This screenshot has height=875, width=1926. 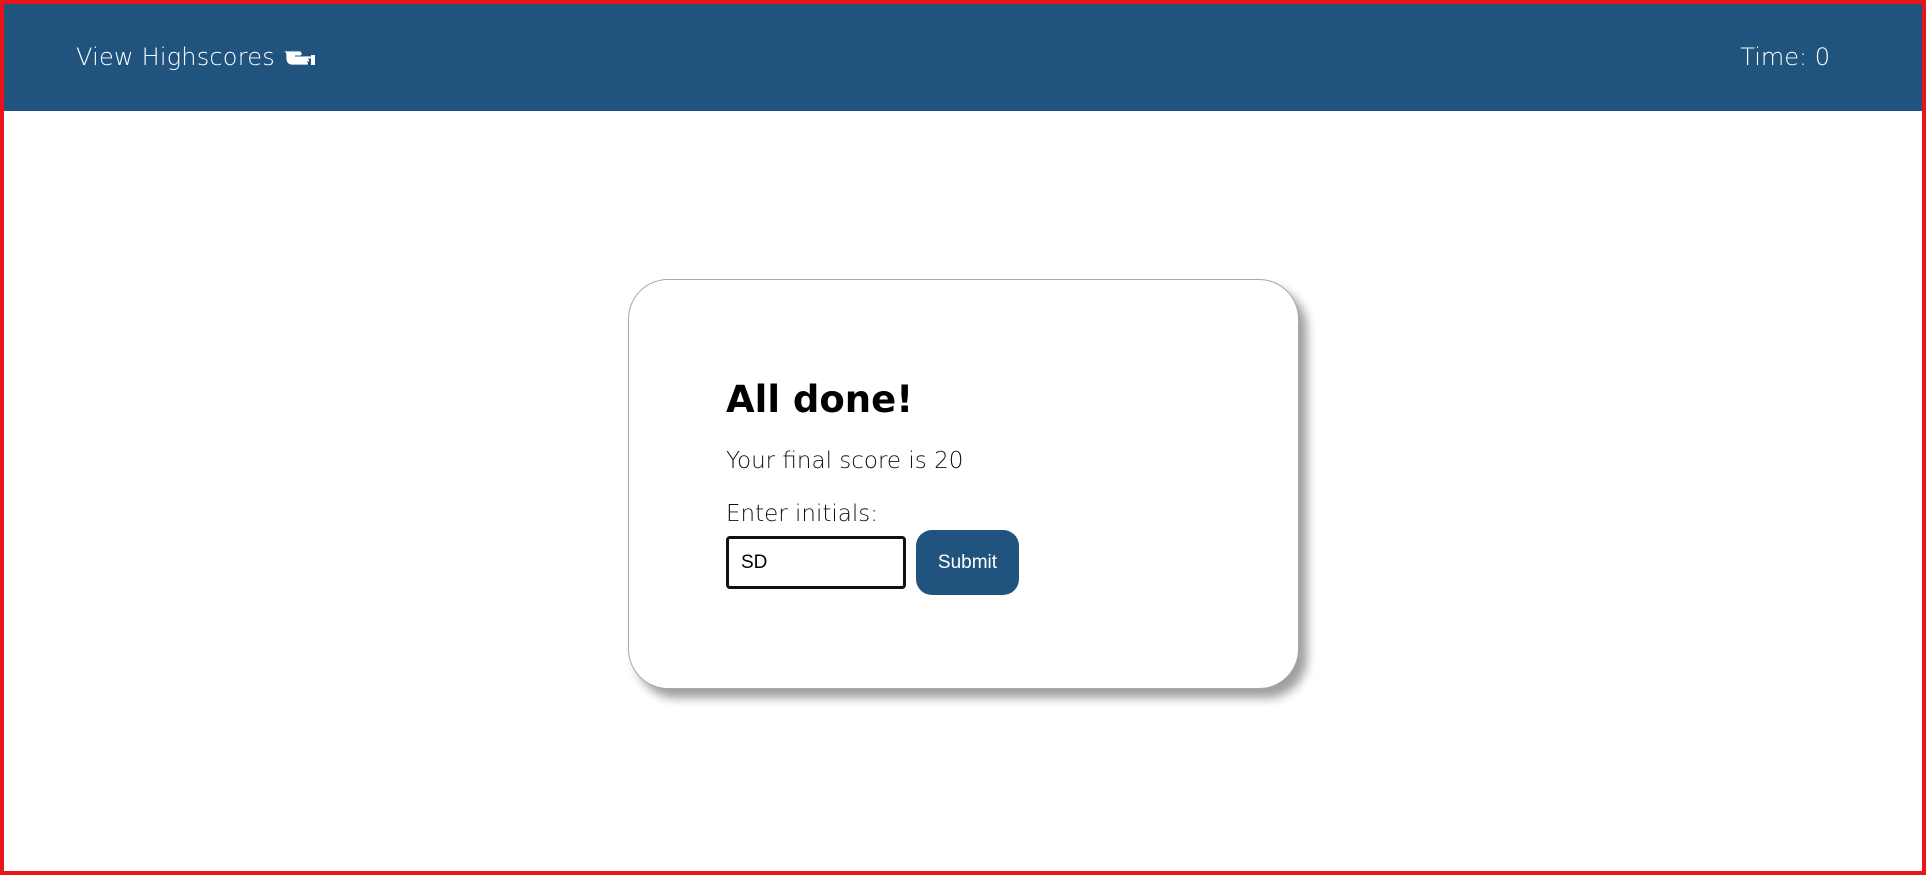 I want to click on view-highscores-link: View Highscores, so click(x=196, y=57).